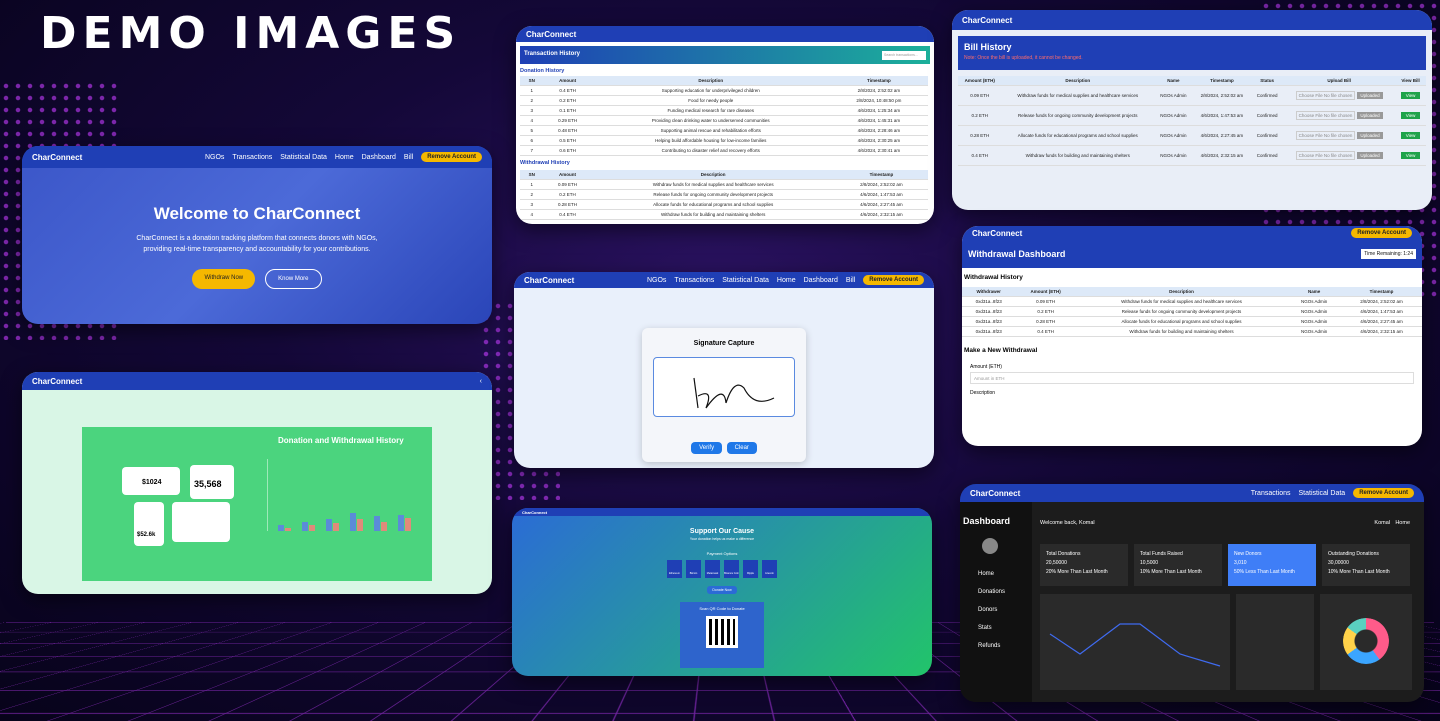 This screenshot has height=721, width=1440. I want to click on know-more-button: Know More, so click(293, 279).